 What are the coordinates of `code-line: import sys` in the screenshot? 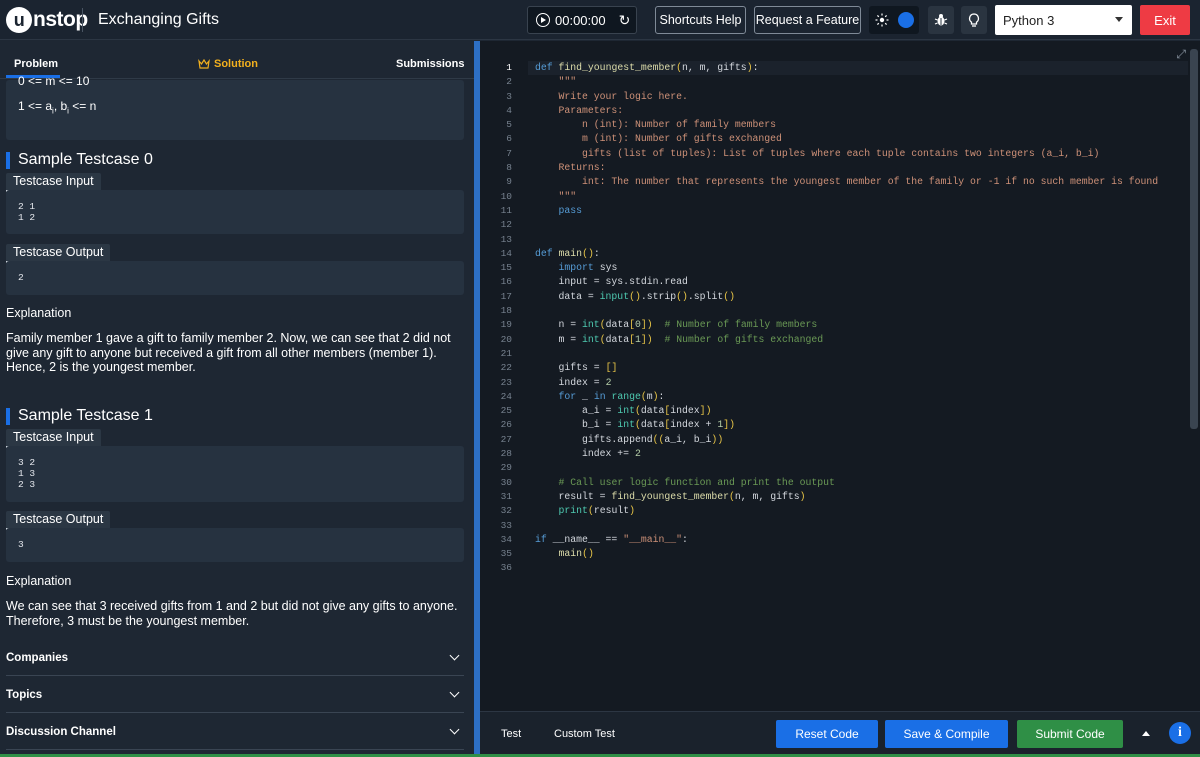 It's located at (846, 268).